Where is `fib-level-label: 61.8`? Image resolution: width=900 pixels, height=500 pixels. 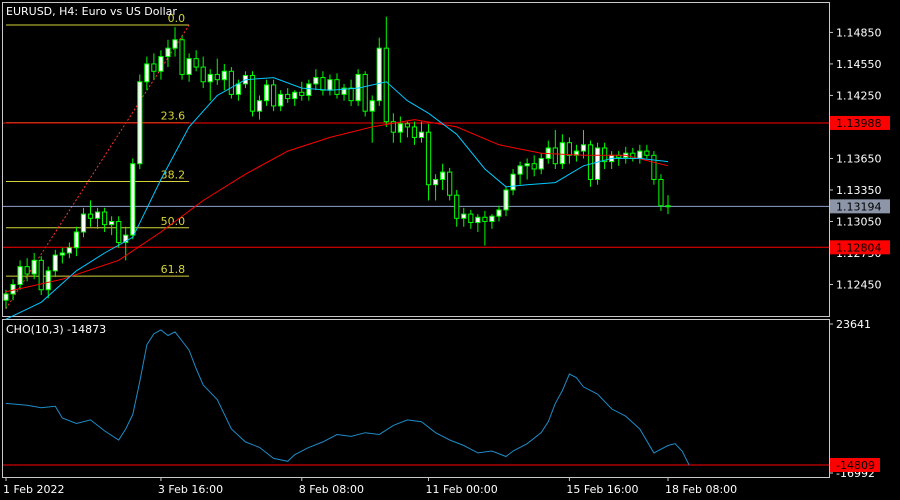
fib-level-label: 61.8 is located at coordinates (173, 269).